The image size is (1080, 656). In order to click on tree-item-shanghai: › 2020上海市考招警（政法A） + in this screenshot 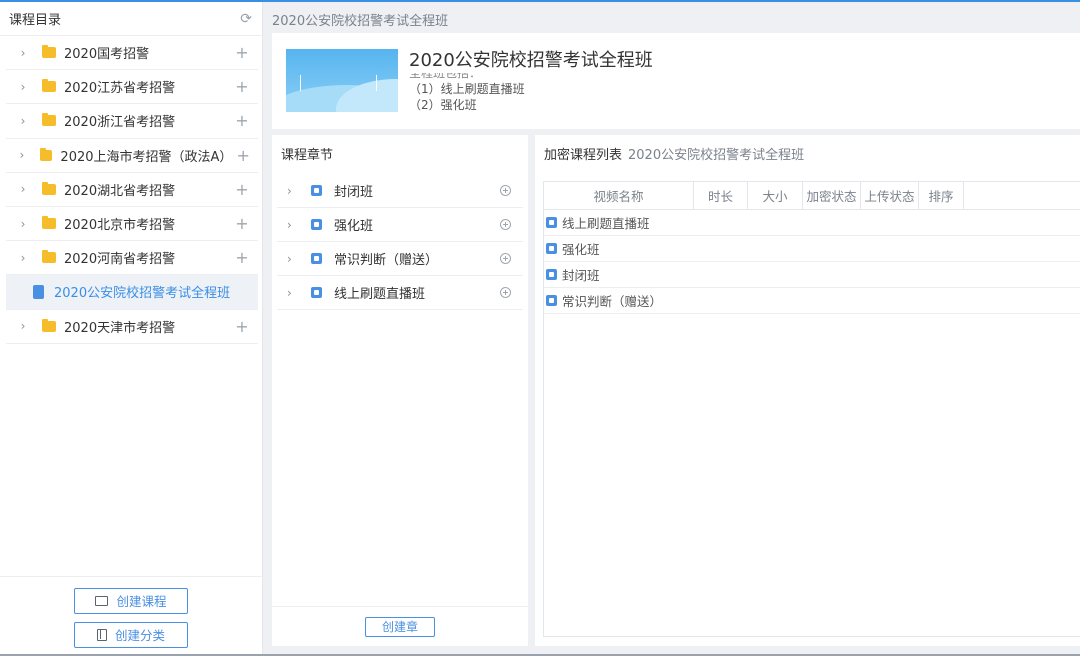, I will do `click(132, 156)`.